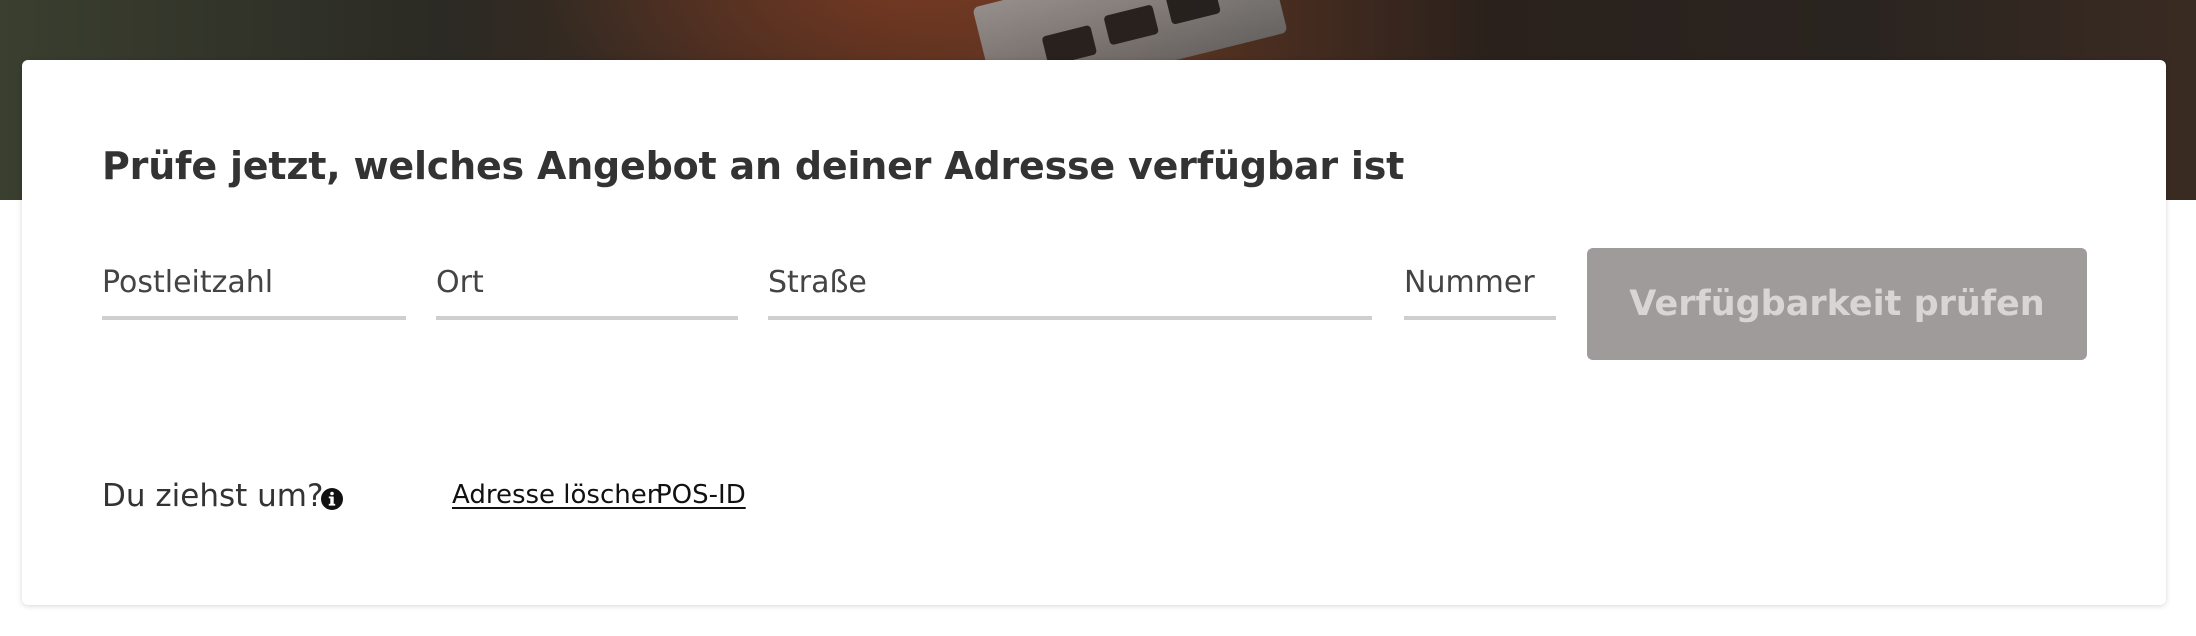 This screenshot has width=2196, height=636. I want to click on clear-address-link: Adresse löschen, so click(557, 495).